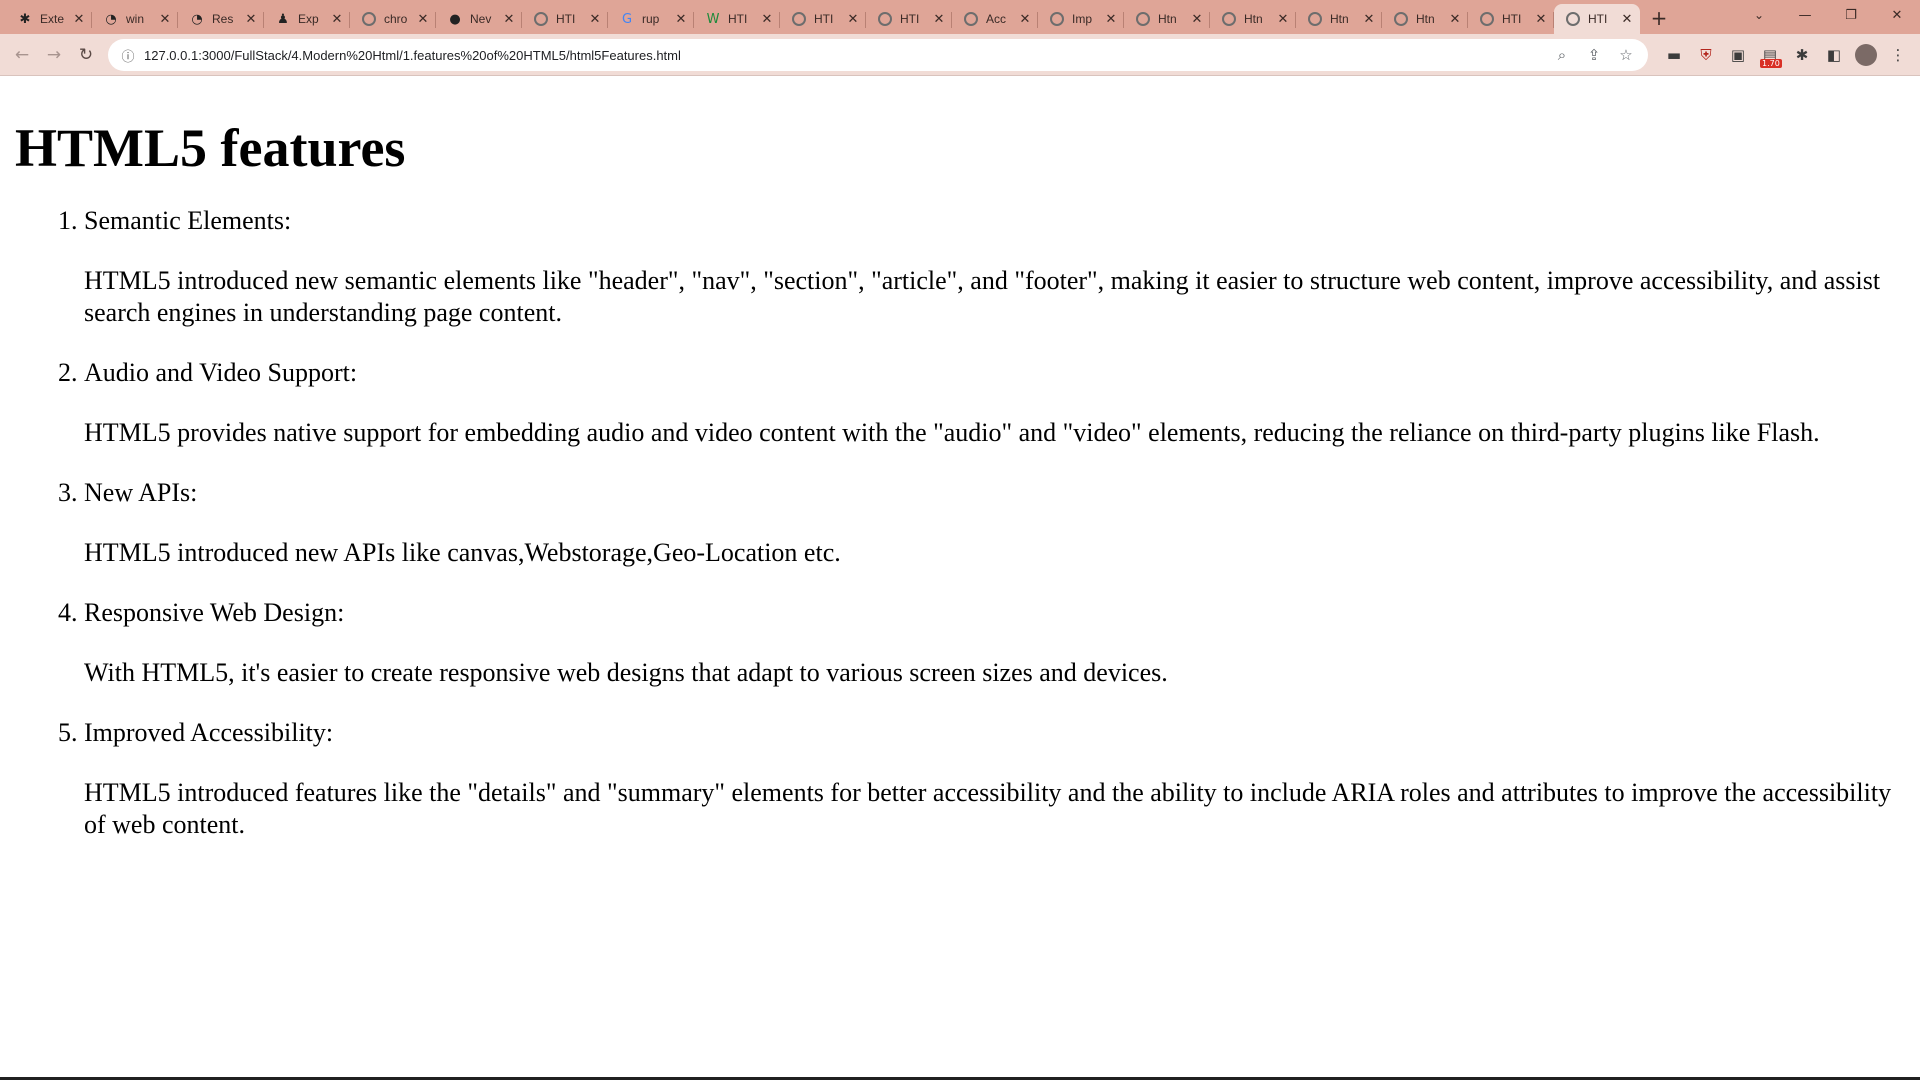 Image resolution: width=1920 pixels, height=1080 pixels. Describe the element at coordinates (221, 19) in the screenshot. I see `tab: ◔ Res ✕` at that location.